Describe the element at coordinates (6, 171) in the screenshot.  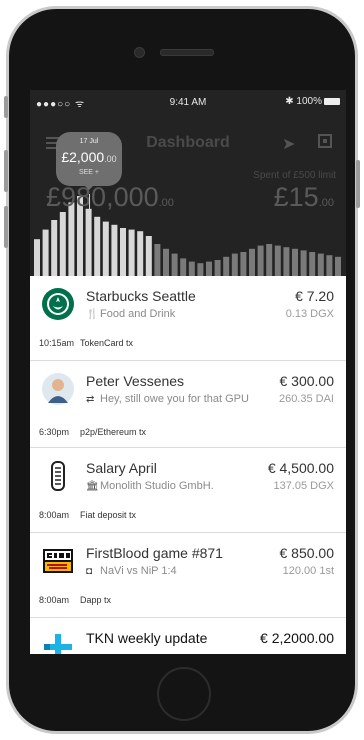
I see `volume-up-button` at that location.